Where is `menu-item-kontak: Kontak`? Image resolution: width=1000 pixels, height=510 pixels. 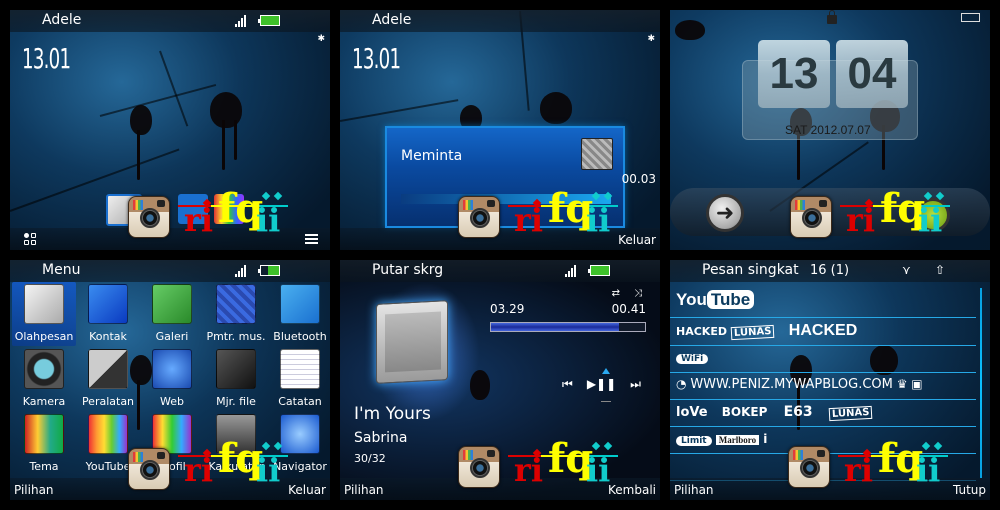
menu-item-kontak: Kontak is located at coordinates (108, 314).